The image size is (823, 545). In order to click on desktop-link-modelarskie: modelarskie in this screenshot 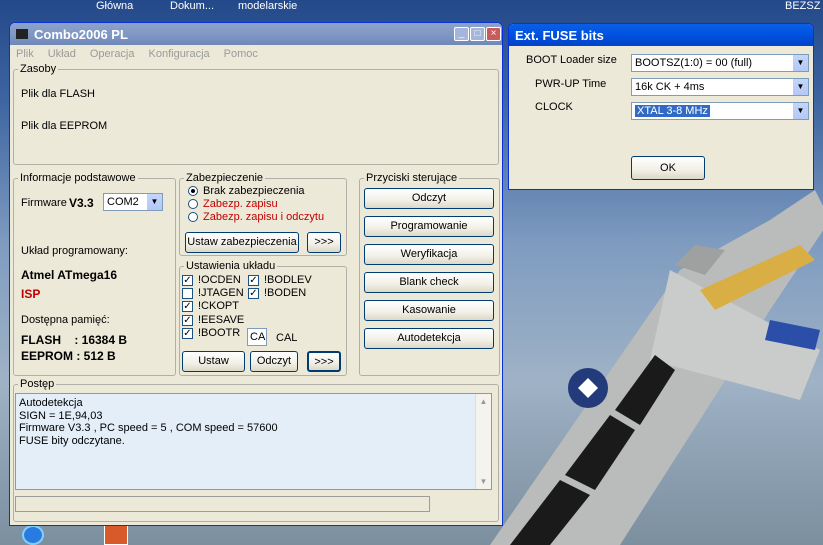, I will do `click(267, 6)`.